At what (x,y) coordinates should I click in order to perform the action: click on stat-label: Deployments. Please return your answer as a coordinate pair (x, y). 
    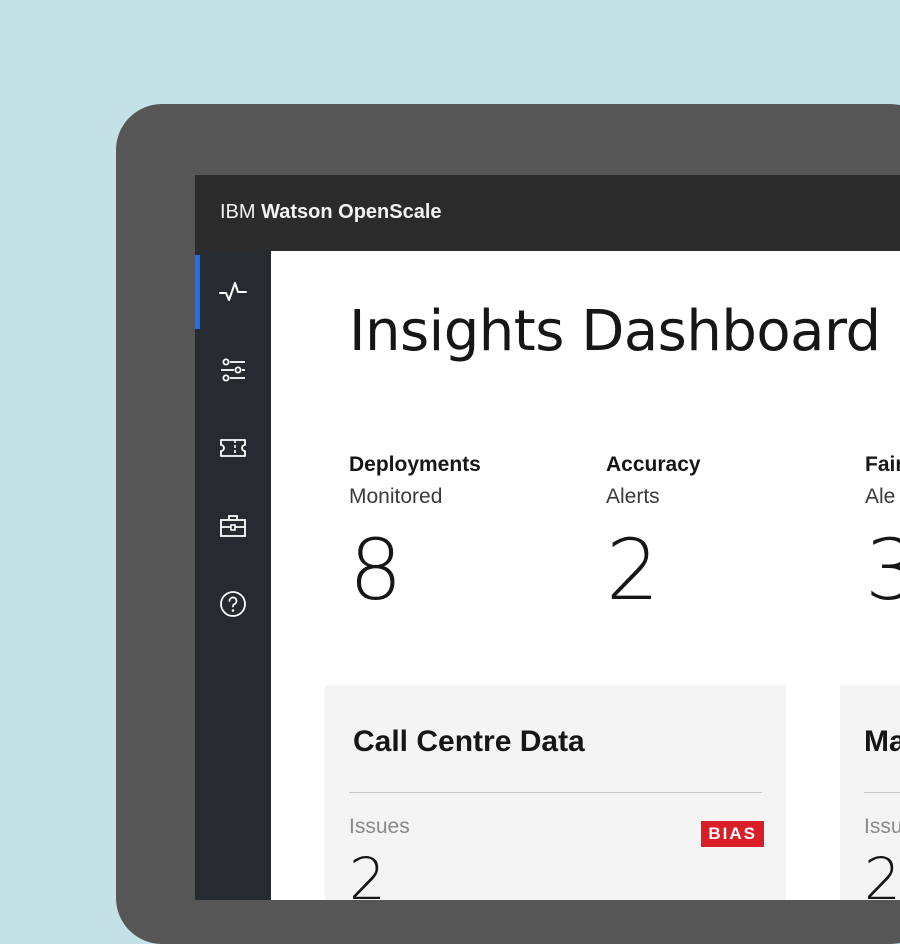
    Looking at the image, I should click on (415, 464).